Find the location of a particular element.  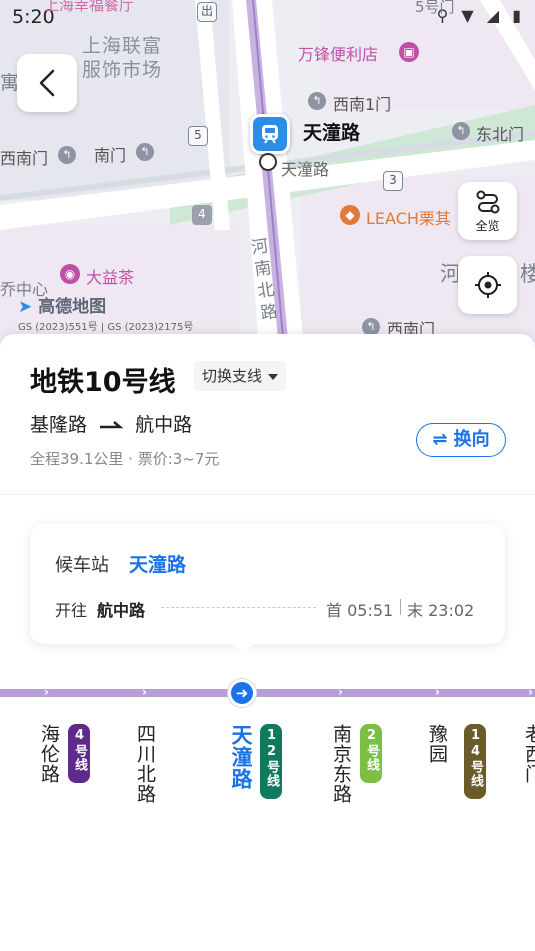

route-info: 全程39.1公里 · 票价:3~7元 is located at coordinates (125, 459).